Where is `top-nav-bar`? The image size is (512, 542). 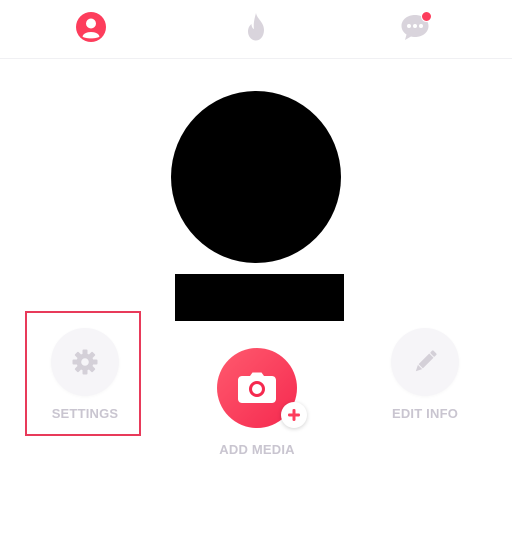 top-nav-bar is located at coordinates (256, 29).